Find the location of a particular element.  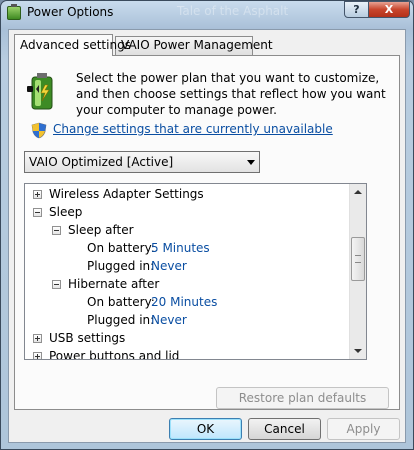

dropdown-arrow-icon is located at coordinates (251, 162).